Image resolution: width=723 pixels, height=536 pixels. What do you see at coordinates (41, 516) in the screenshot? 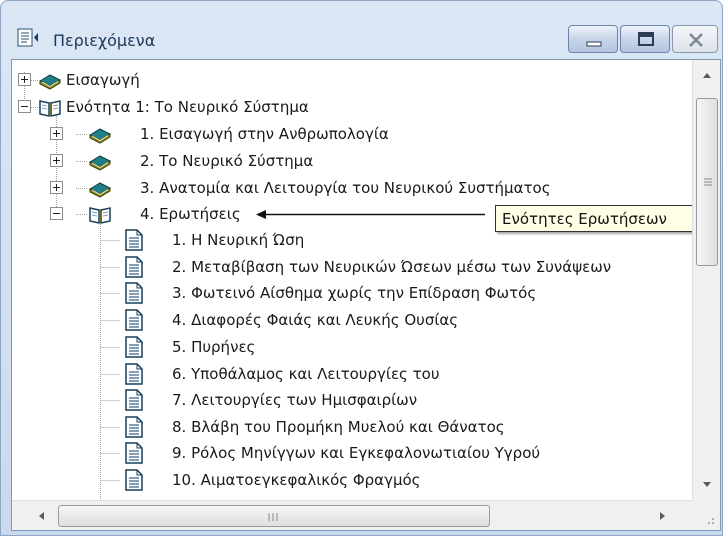
I see `scroll-left-arrow-icon` at bounding box center [41, 516].